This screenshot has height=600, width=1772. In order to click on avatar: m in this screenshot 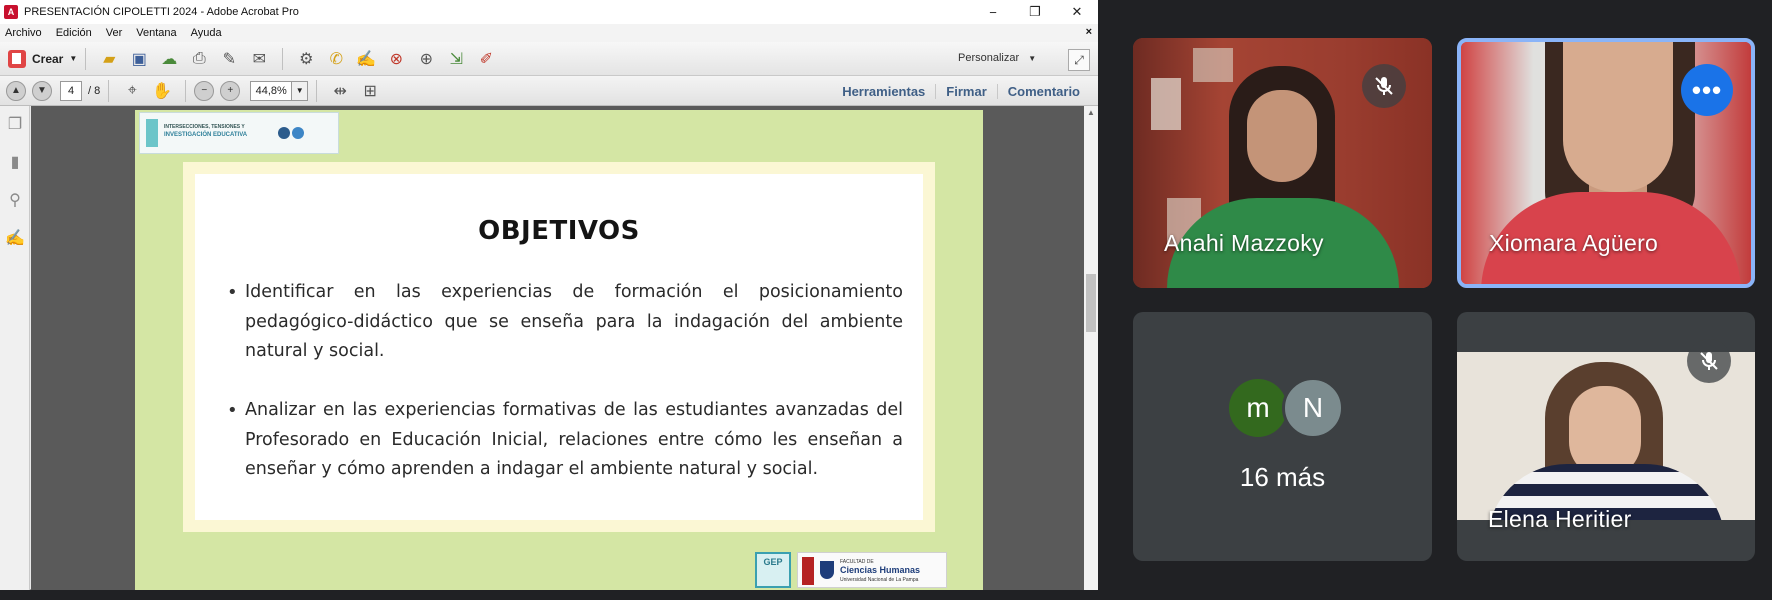, I will do `click(1258, 408)`.